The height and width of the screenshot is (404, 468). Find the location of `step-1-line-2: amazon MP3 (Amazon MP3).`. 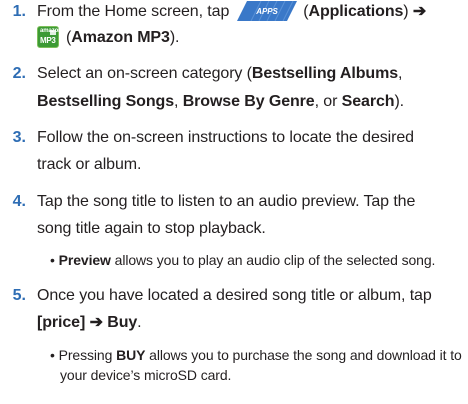

step-1-line-2: amazon MP3 (Amazon MP3). is located at coordinates (108, 37).